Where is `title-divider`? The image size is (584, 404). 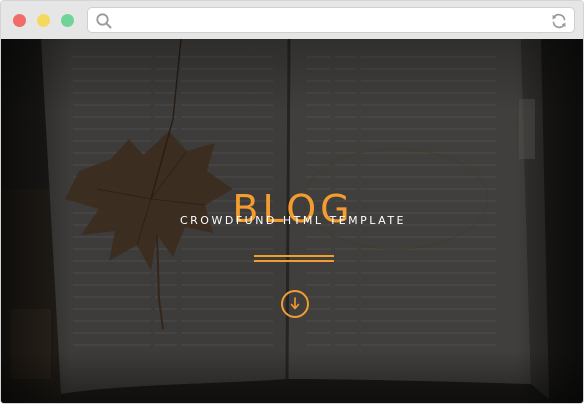
title-divider is located at coordinates (294, 258).